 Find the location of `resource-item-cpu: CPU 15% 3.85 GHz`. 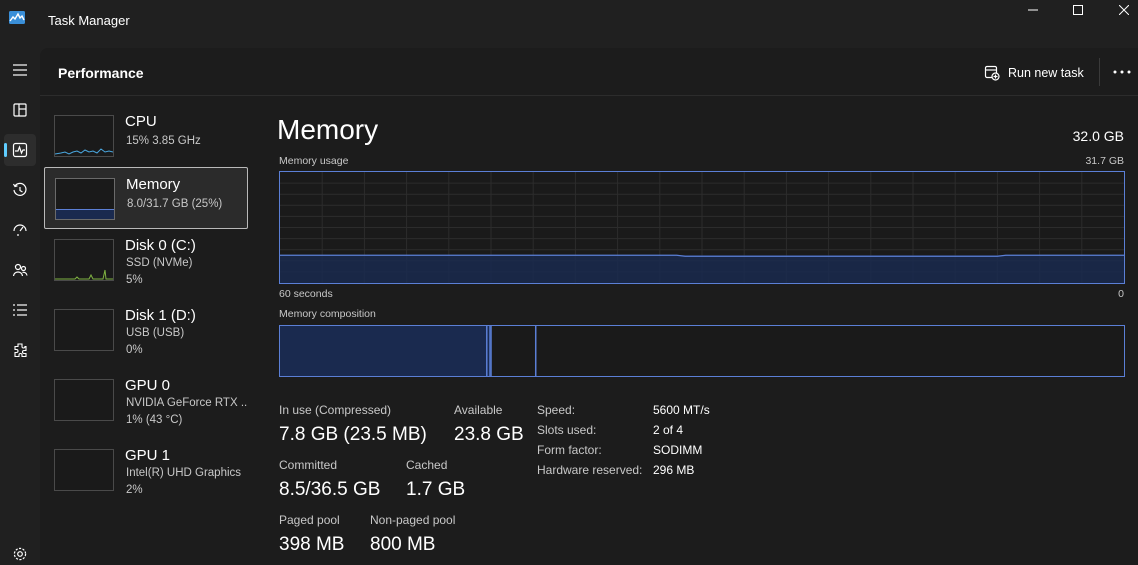

resource-item-cpu: CPU 15% 3.85 GHz is located at coordinates (146, 136).